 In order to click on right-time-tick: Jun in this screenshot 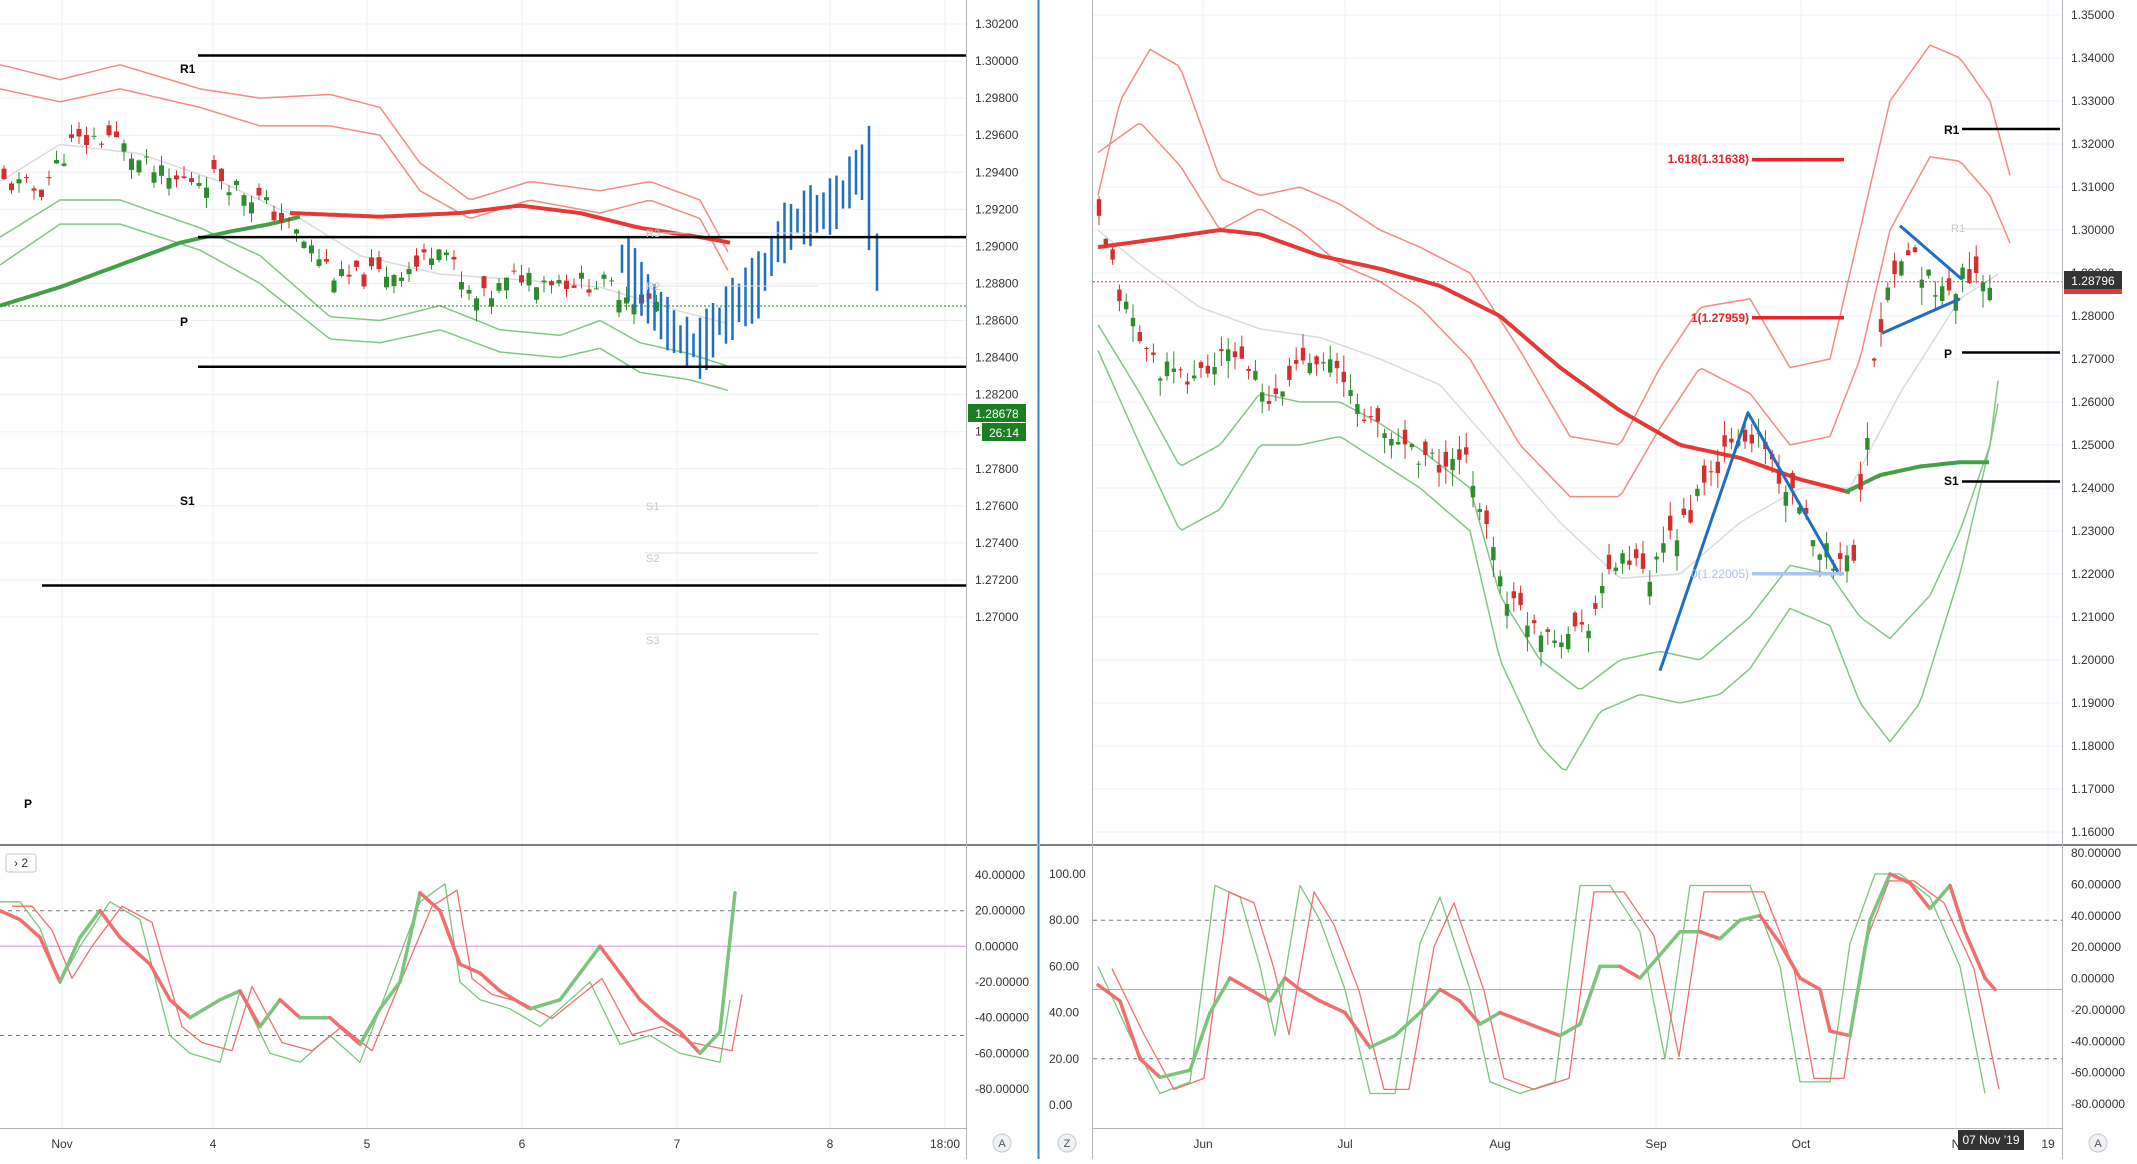, I will do `click(1202, 1144)`.